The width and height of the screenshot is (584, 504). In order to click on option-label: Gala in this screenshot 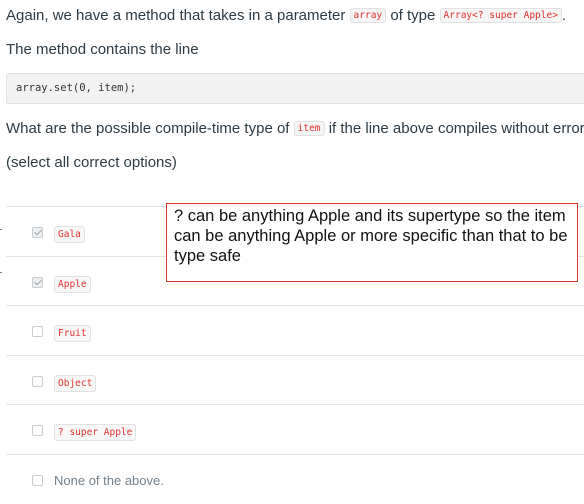, I will do `click(69, 234)`.